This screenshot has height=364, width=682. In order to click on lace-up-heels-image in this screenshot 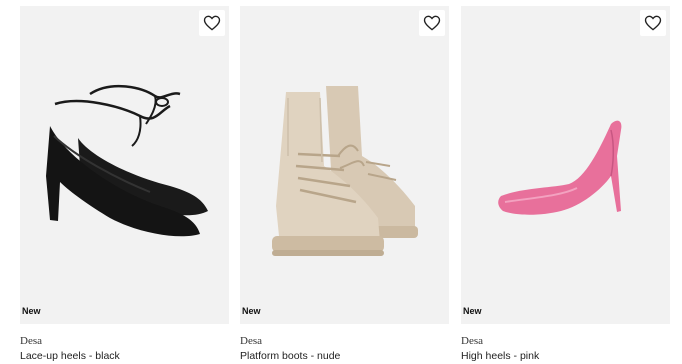, I will do `click(127, 160)`.